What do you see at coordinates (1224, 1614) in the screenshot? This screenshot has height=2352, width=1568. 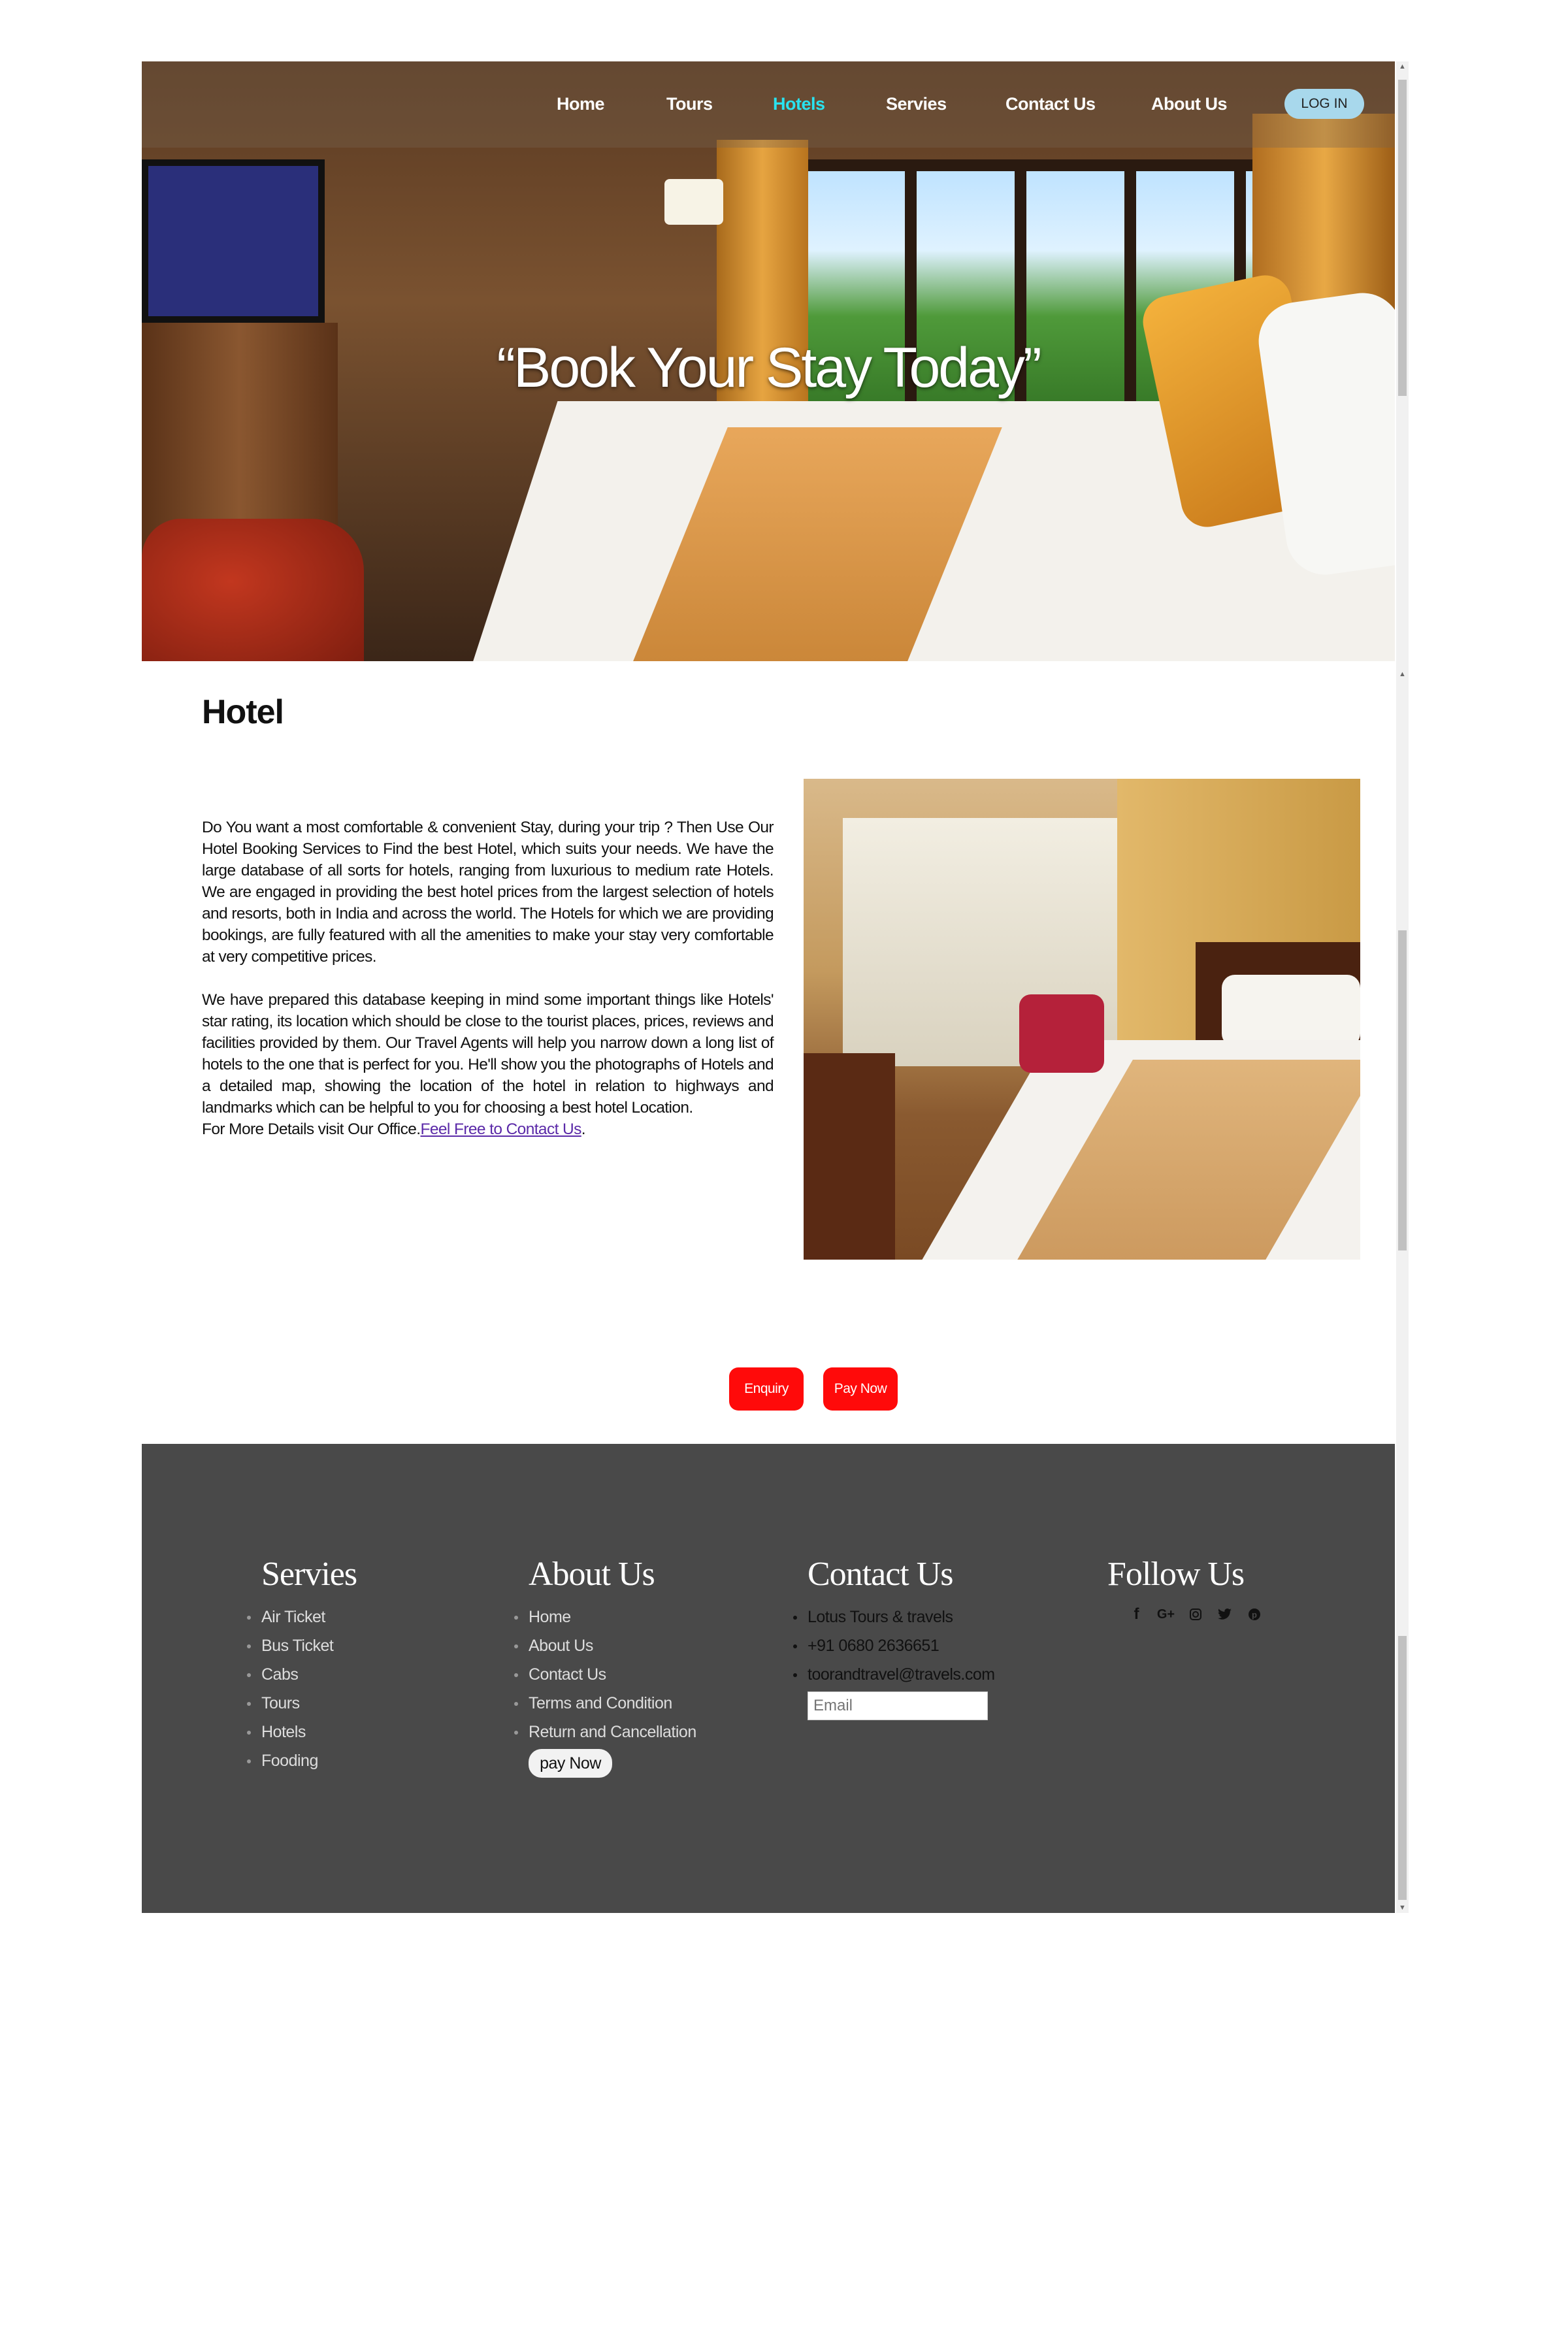 I see `twitter-icon` at bounding box center [1224, 1614].